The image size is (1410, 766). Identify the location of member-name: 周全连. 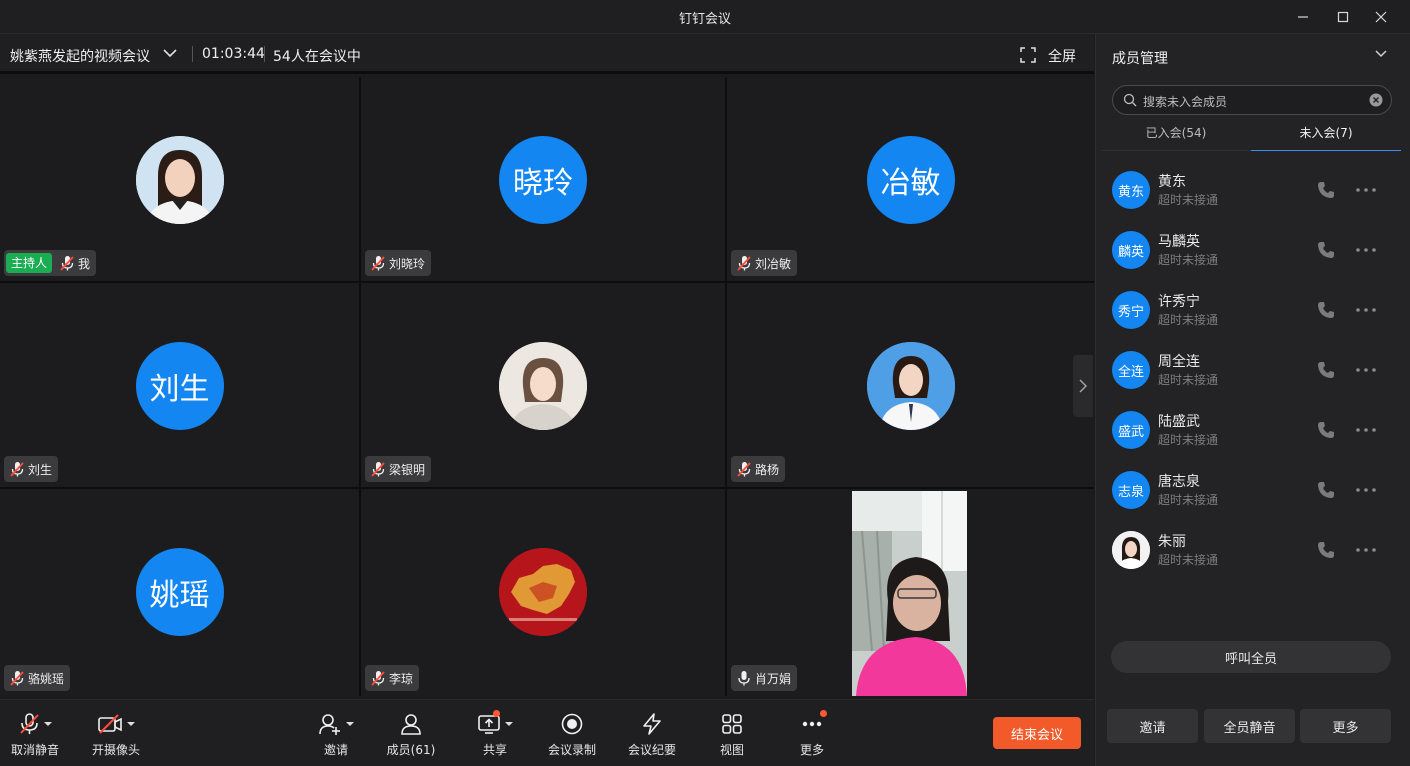
(1179, 362).